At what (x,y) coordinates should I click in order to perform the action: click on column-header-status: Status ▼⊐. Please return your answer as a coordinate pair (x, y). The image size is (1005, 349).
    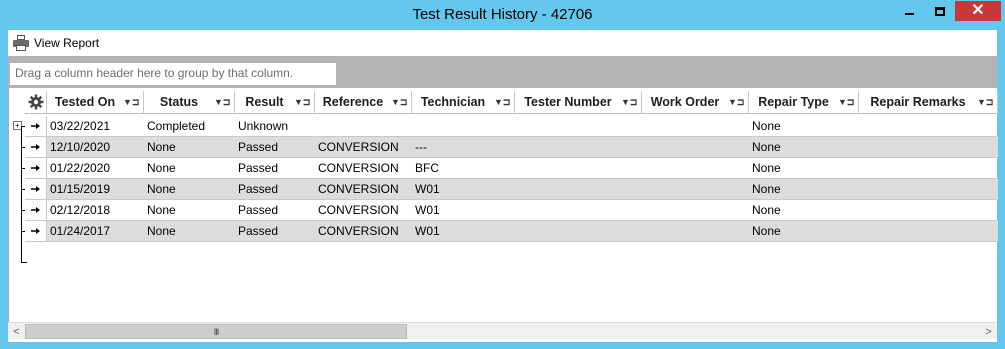
    Looking at the image, I should click on (189, 102).